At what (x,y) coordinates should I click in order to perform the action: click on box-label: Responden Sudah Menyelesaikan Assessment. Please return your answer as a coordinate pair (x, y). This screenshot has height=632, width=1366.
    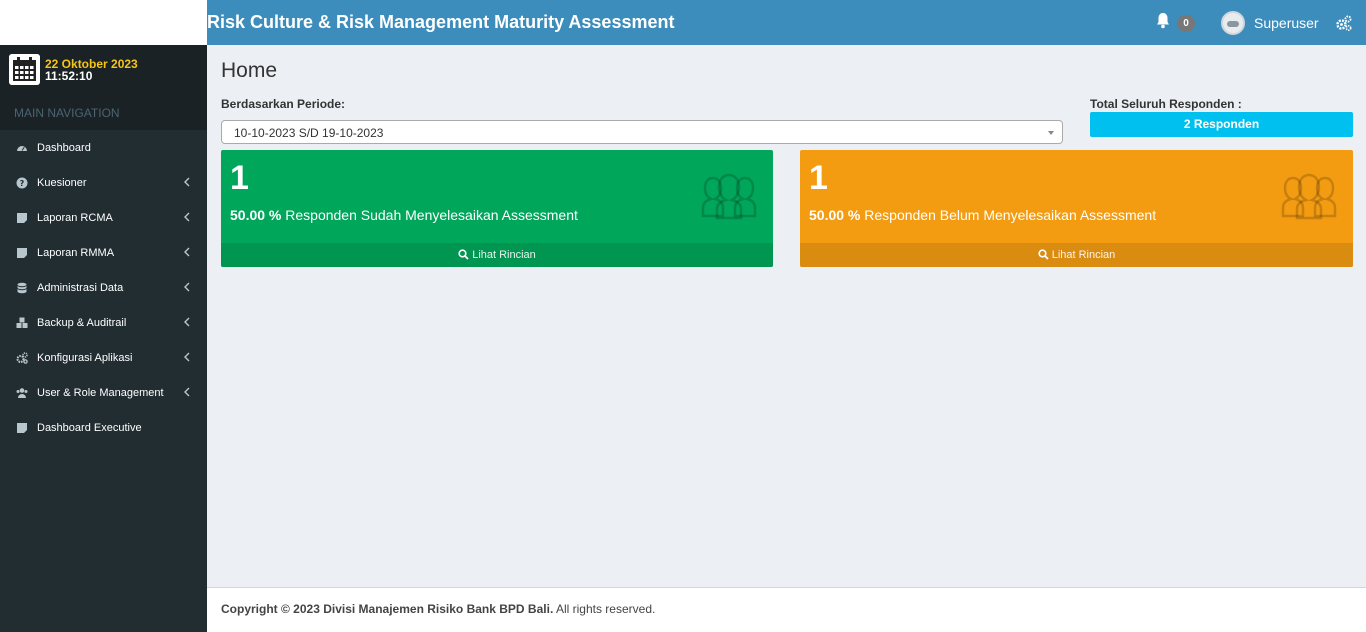
    Looking at the image, I should click on (431, 215).